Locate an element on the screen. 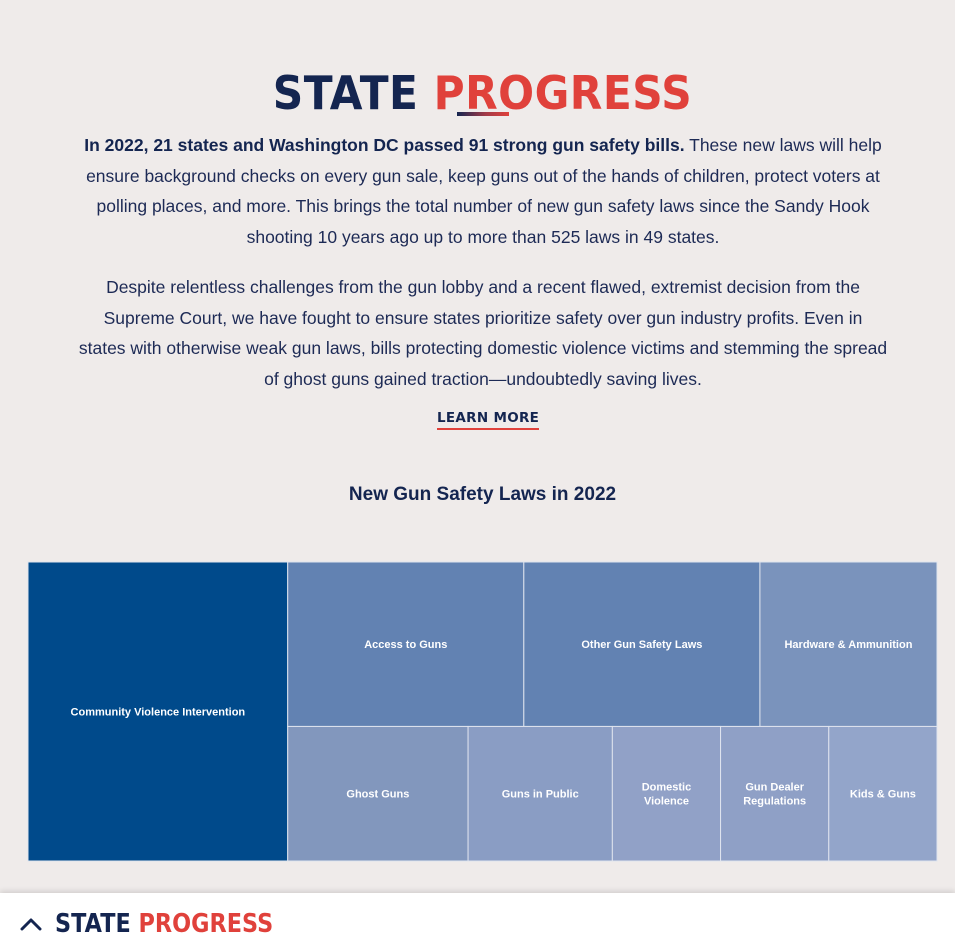 The height and width of the screenshot is (943, 955). treemap-cell-domestic-violence: Domestic Violence is located at coordinates (666, 793).